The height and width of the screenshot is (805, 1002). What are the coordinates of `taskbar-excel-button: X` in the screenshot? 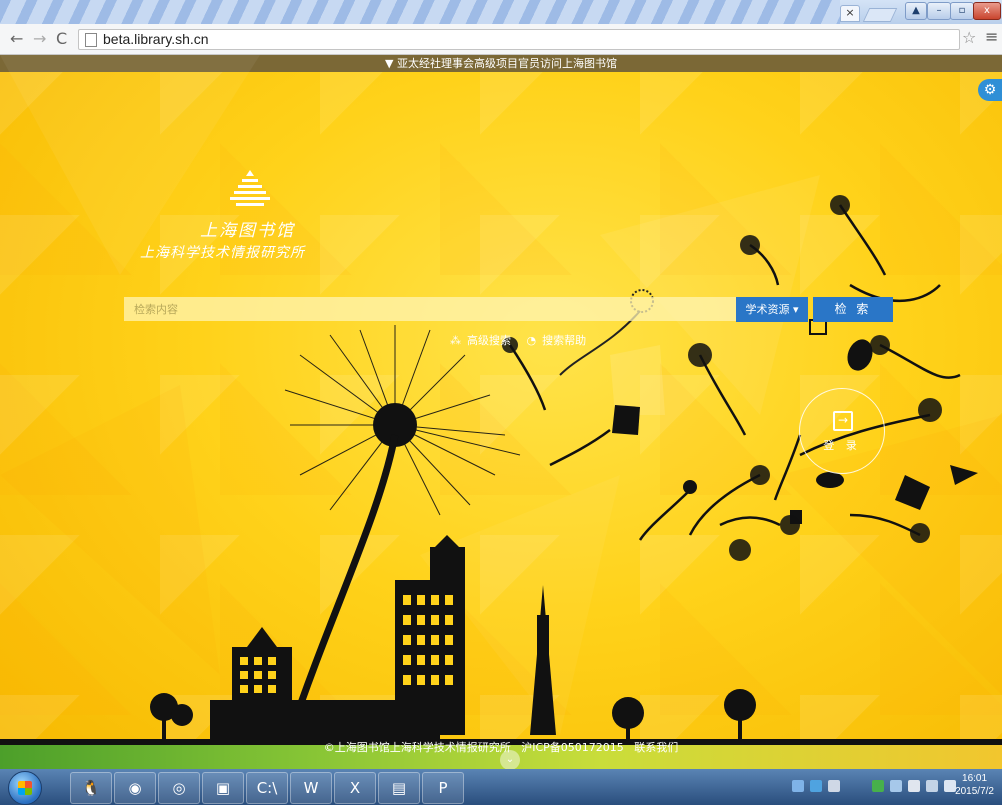 It's located at (355, 788).